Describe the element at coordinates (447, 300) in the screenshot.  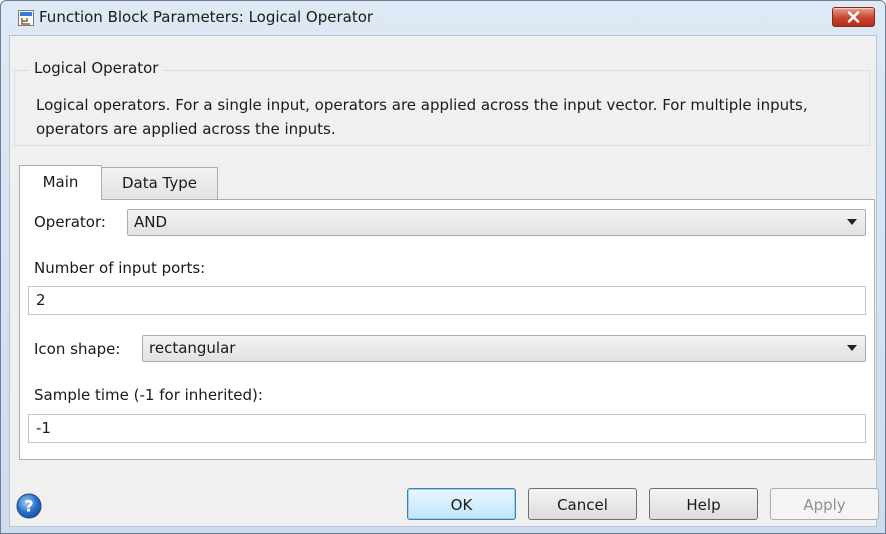
I see `num-ports-field: 2` at that location.